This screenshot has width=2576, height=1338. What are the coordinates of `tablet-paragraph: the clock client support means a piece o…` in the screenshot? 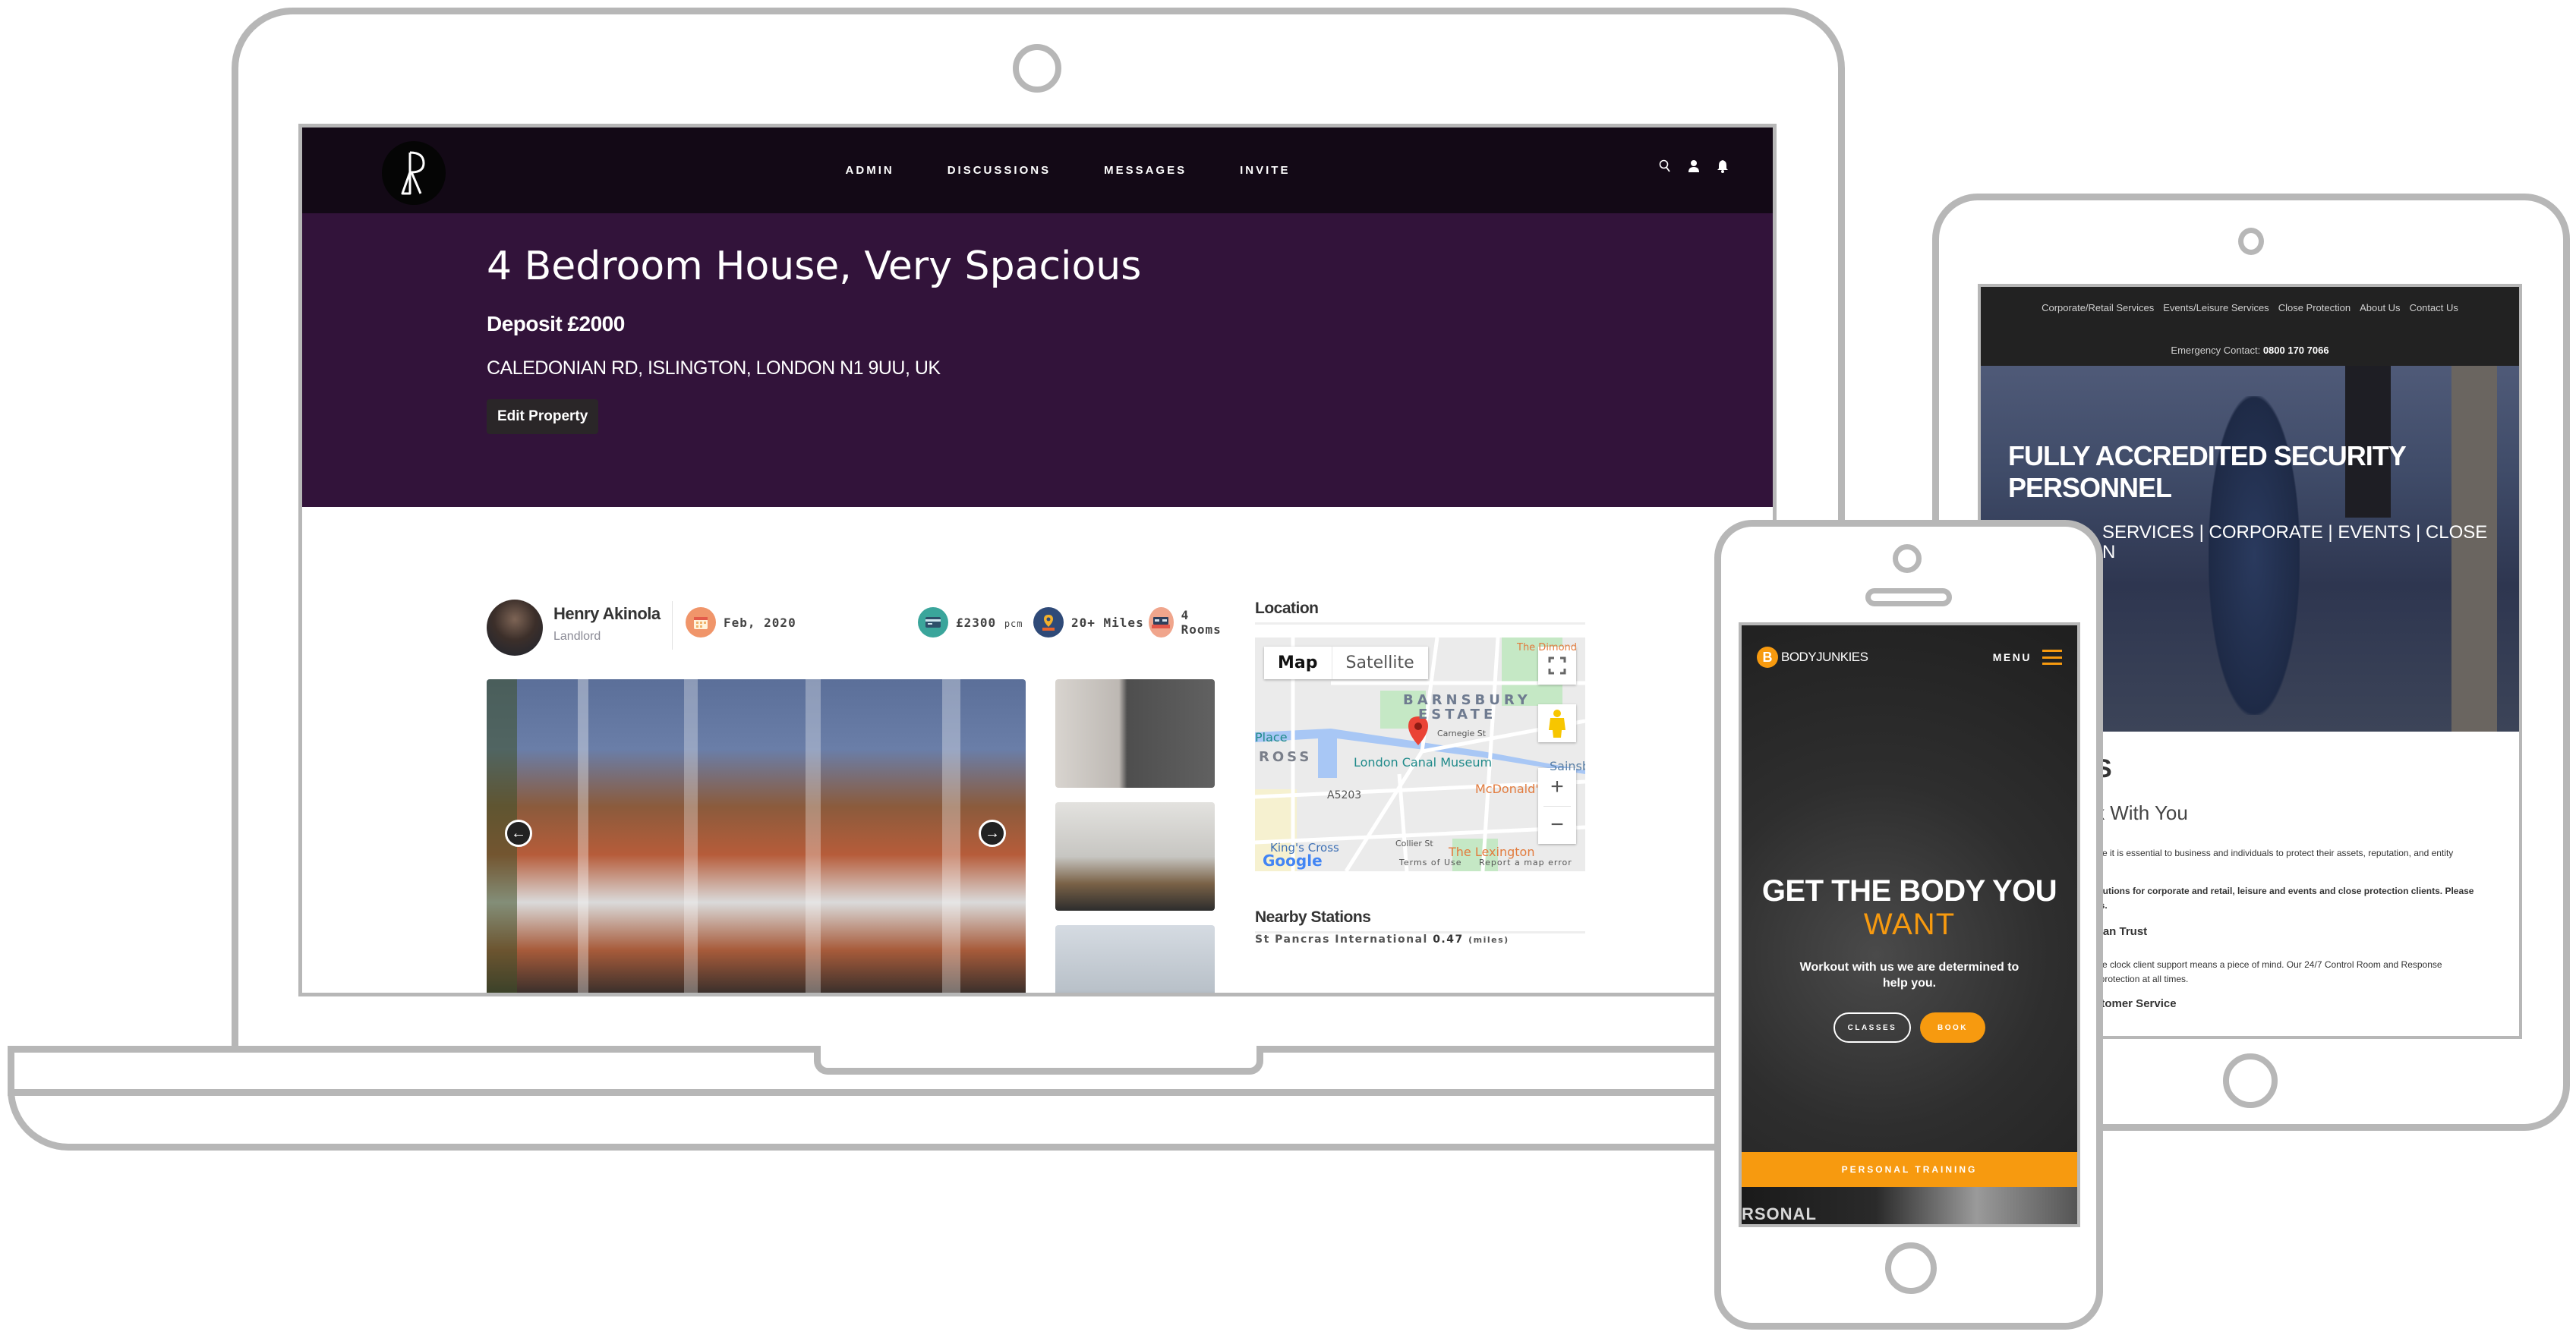 It's located at (2268, 964).